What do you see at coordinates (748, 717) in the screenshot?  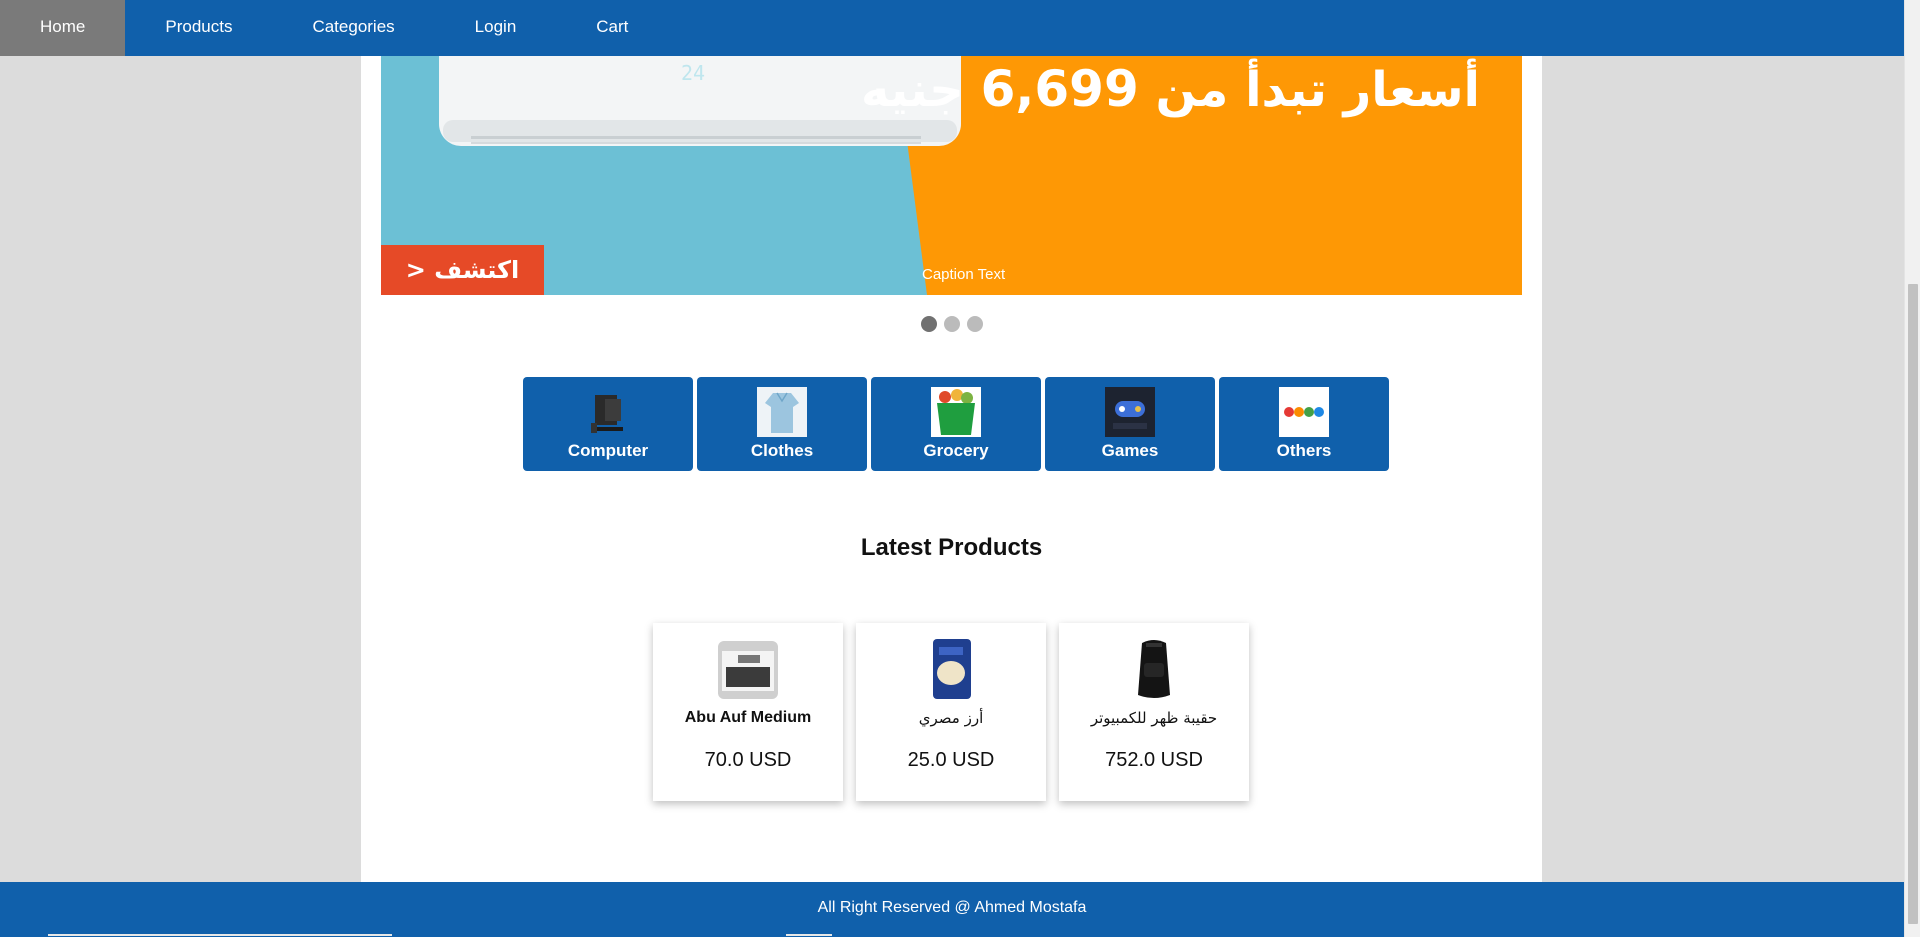 I see `product-name: Abu Auf Medium` at bounding box center [748, 717].